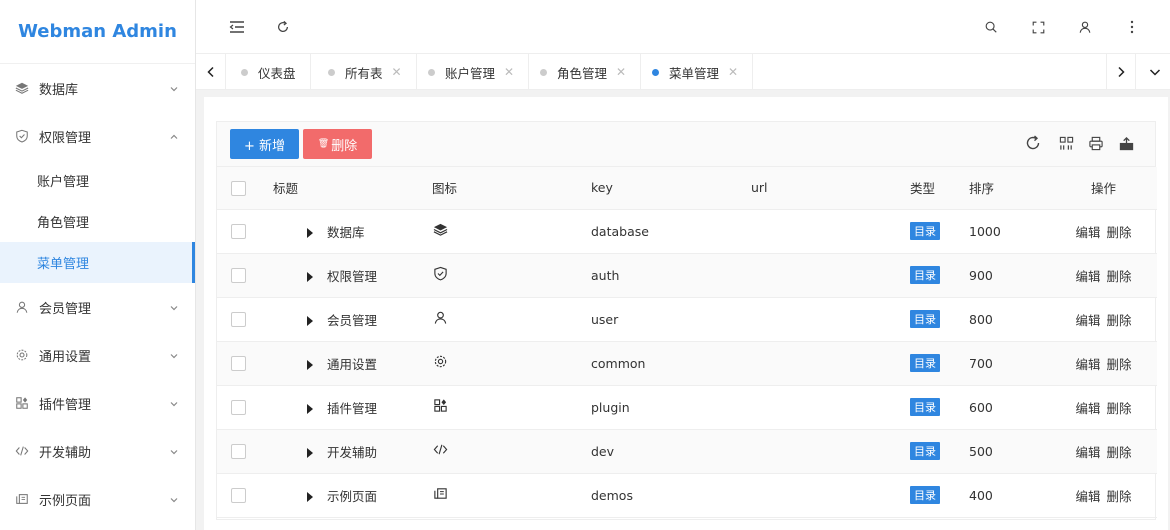 This screenshot has width=1170, height=530. What do you see at coordinates (1066, 143) in the screenshot?
I see `columns-icon` at bounding box center [1066, 143].